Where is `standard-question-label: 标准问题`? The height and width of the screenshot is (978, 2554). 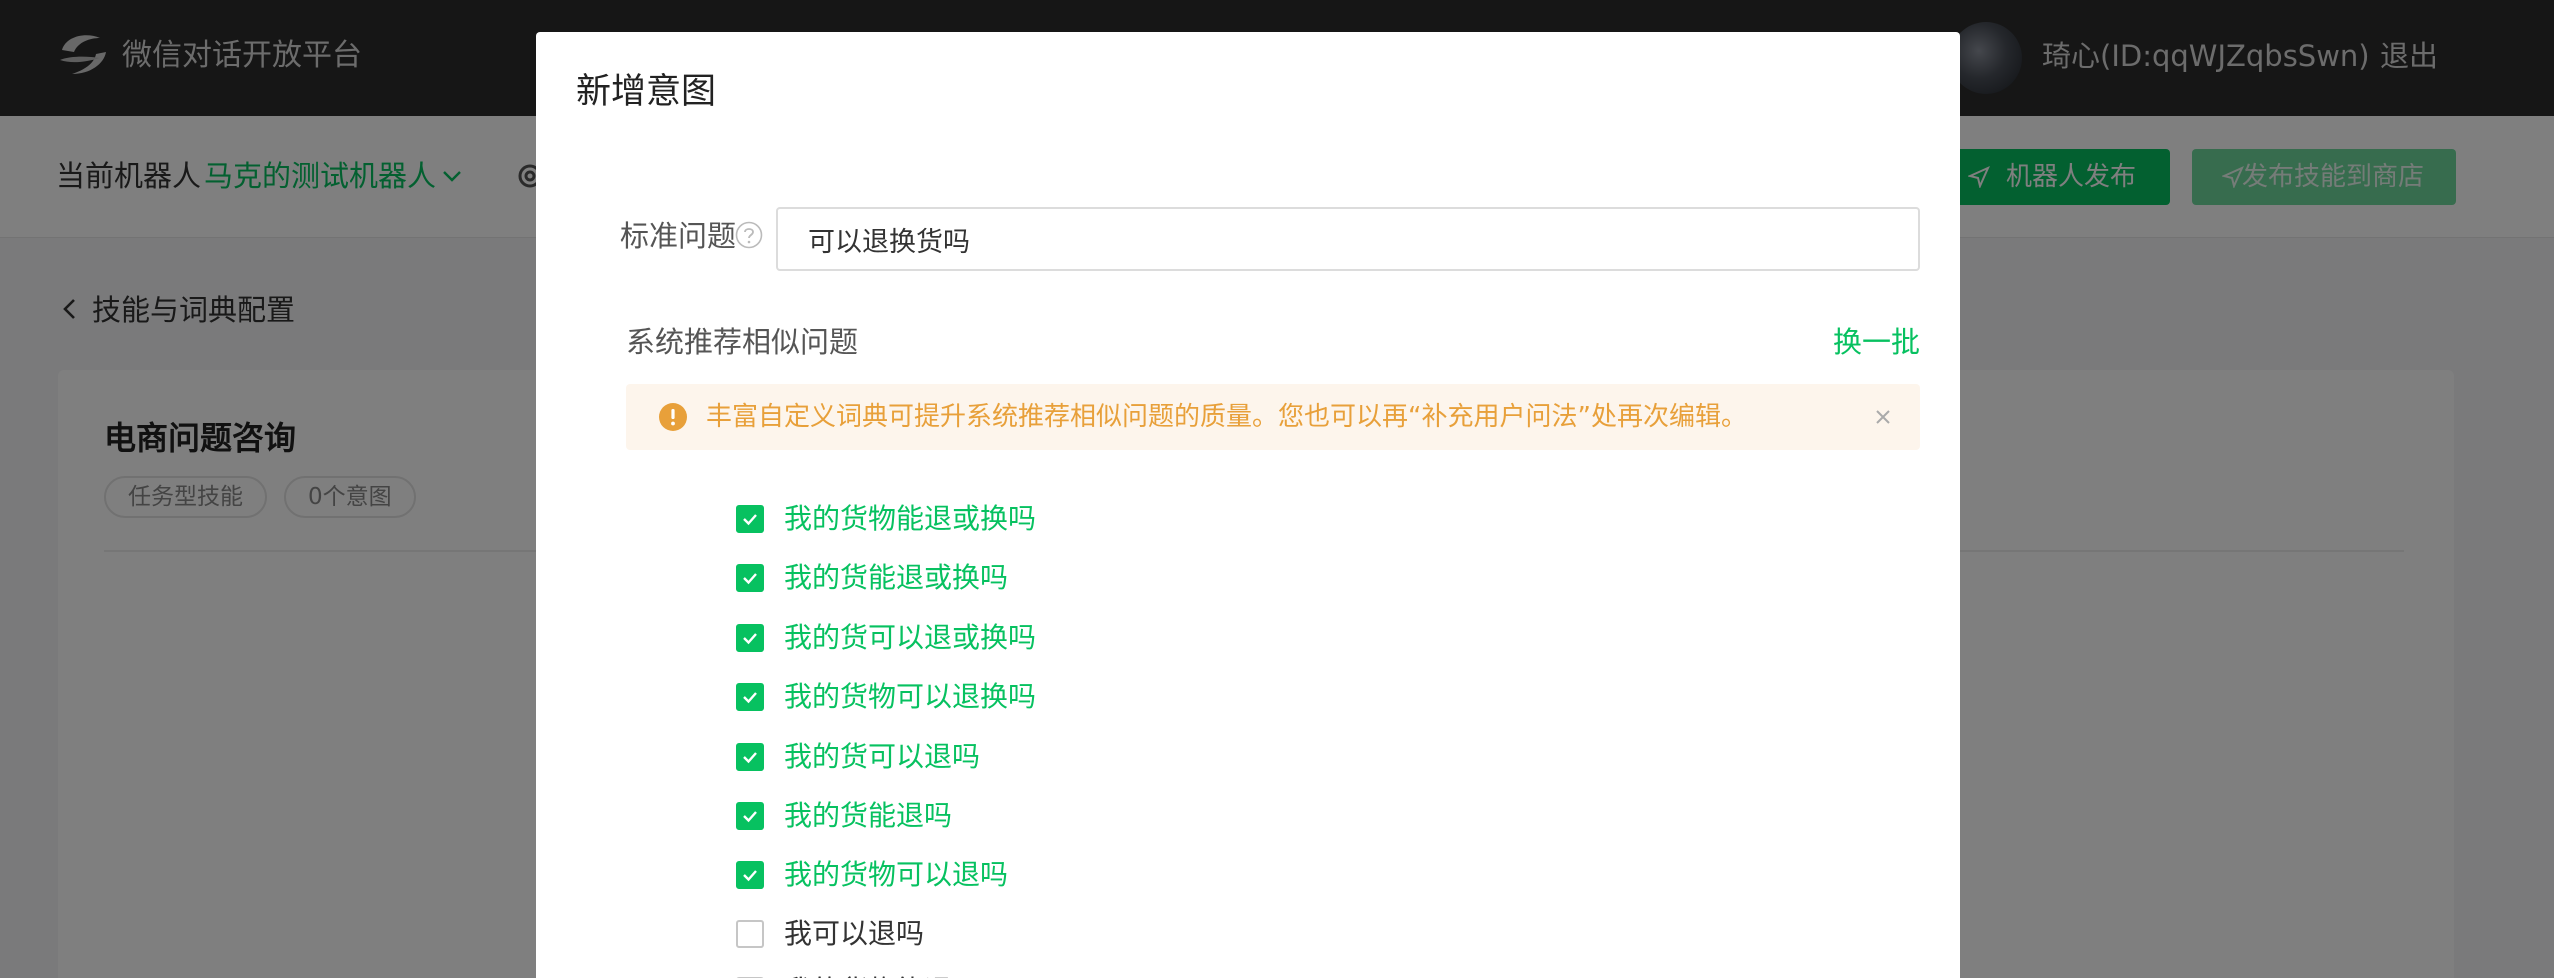 standard-question-label: 标准问题 is located at coordinates (678, 236).